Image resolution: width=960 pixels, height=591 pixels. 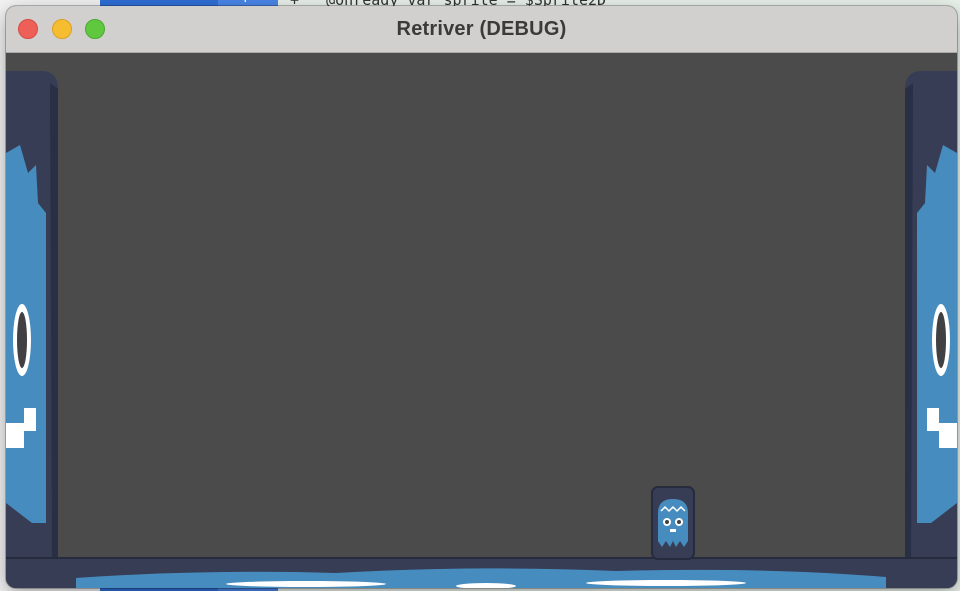 I want to click on floor, so click(x=481, y=572).